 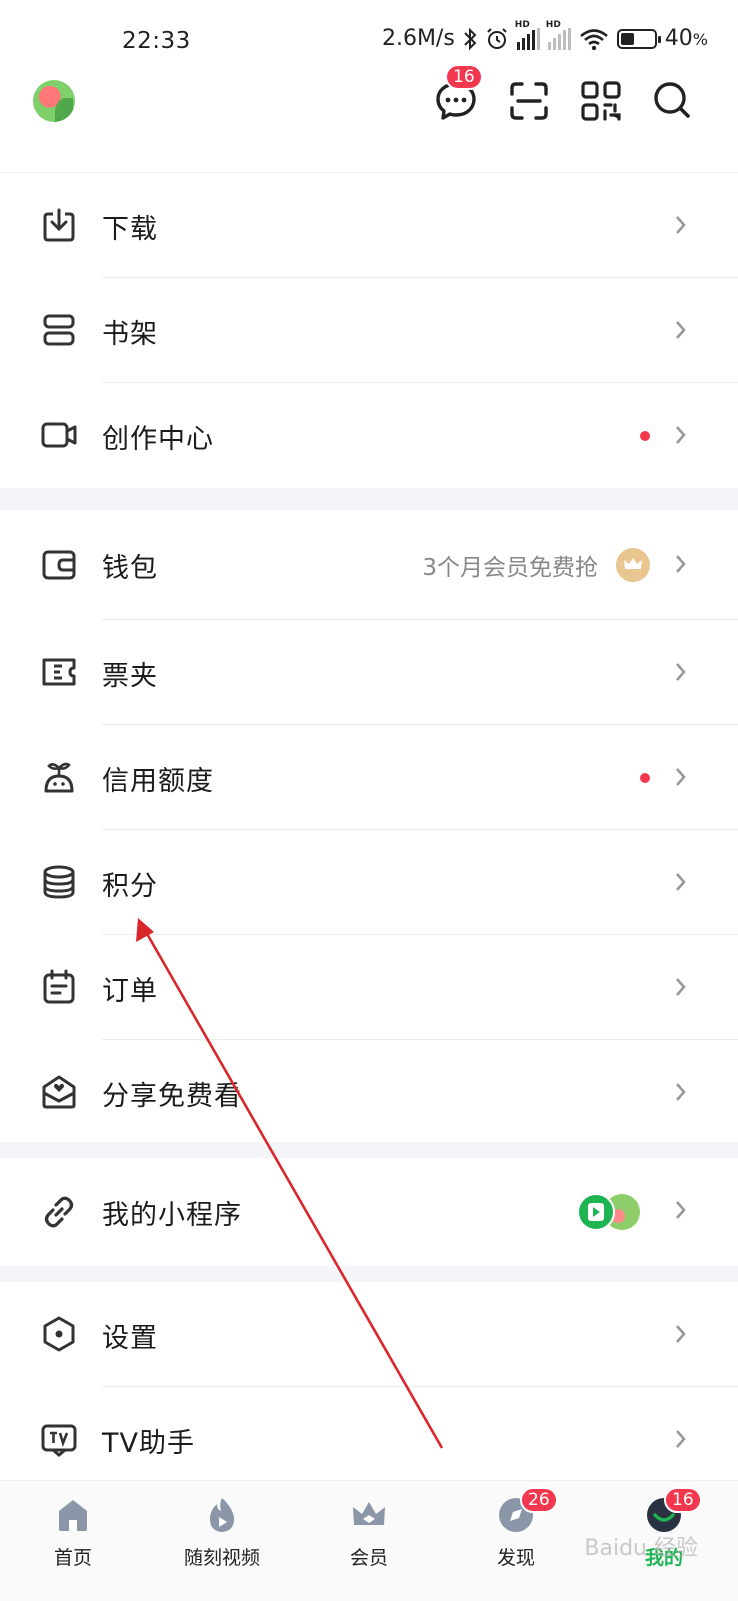 What do you see at coordinates (59, 435) in the screenshot?
I see `video-camera-icon` at bounding box center [59, 435].